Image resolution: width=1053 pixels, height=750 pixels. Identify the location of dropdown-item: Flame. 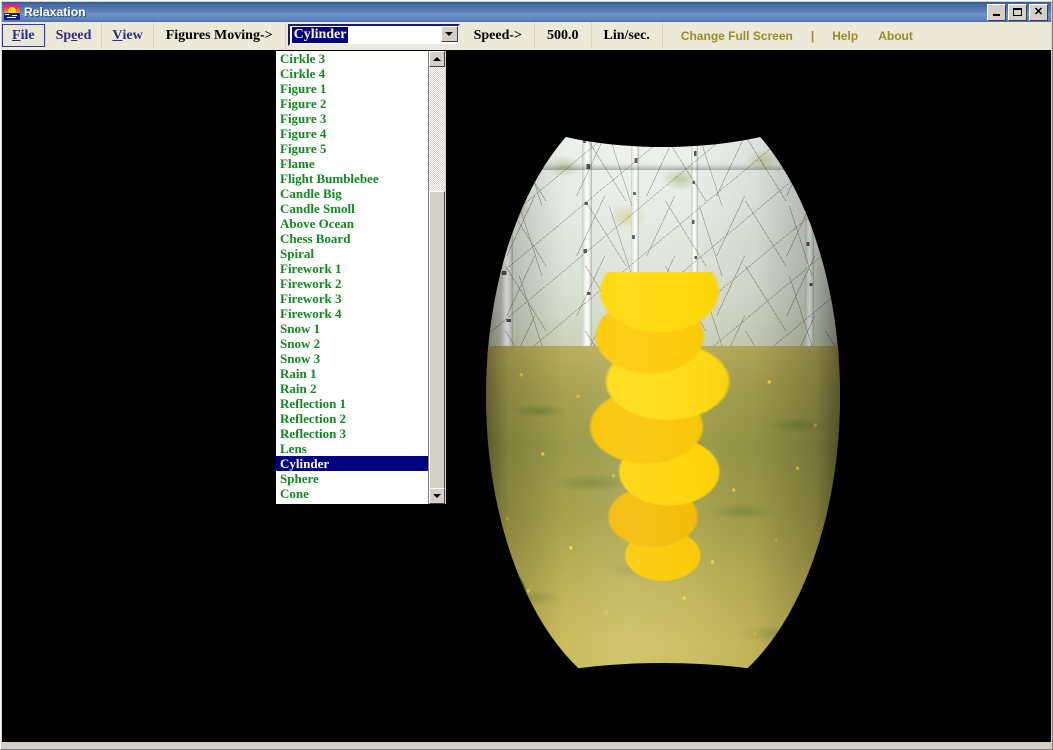
(352, 163).